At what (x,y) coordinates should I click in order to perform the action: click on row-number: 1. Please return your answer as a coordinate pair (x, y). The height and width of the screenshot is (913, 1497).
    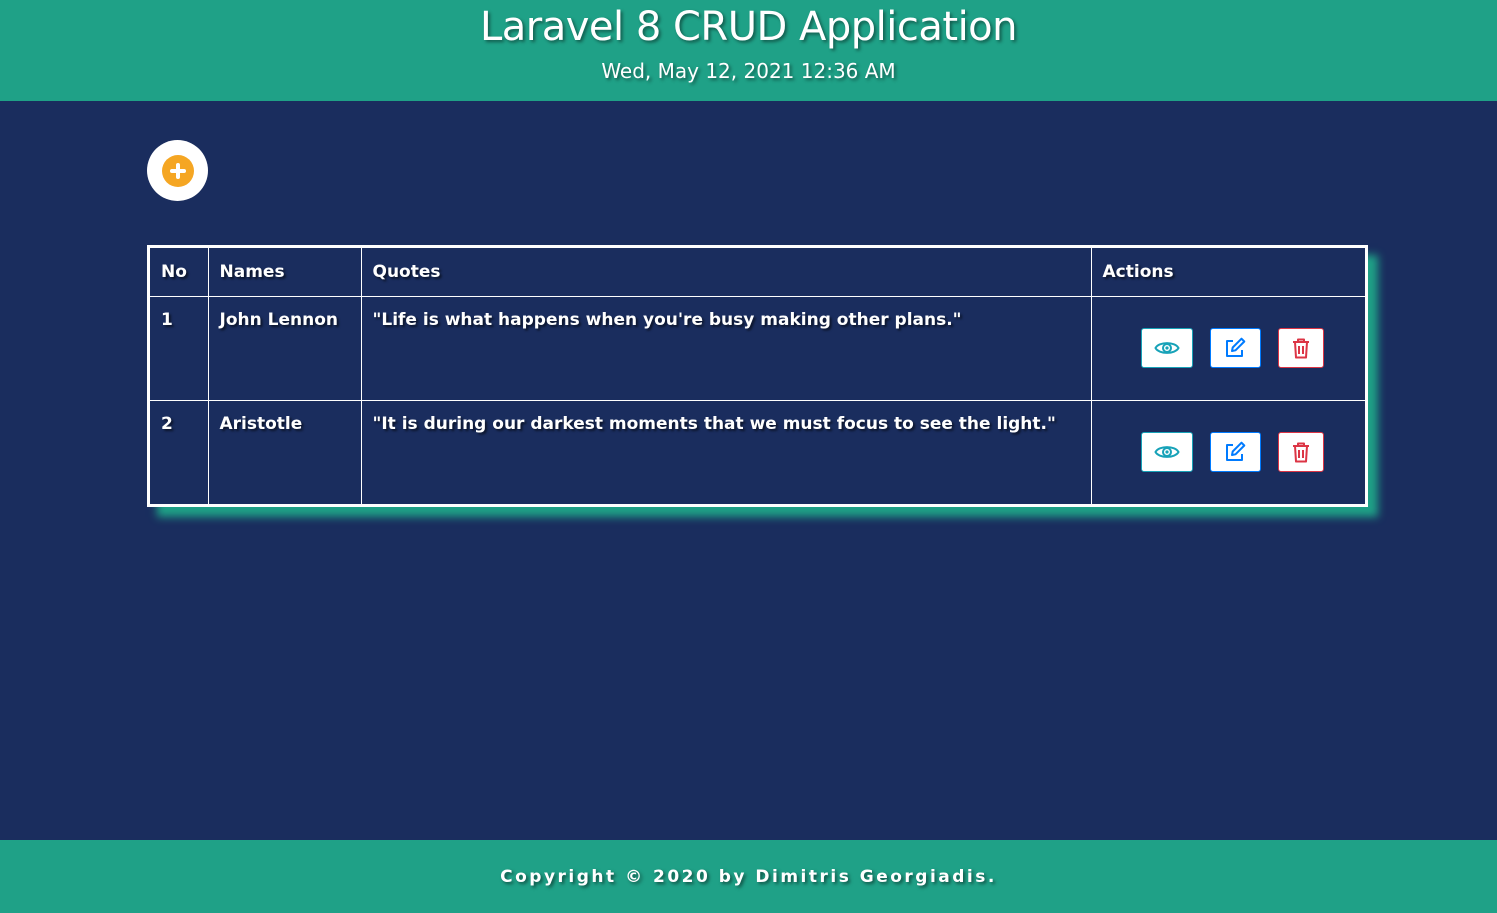
    Looking at the image, I should click on (179, 348).